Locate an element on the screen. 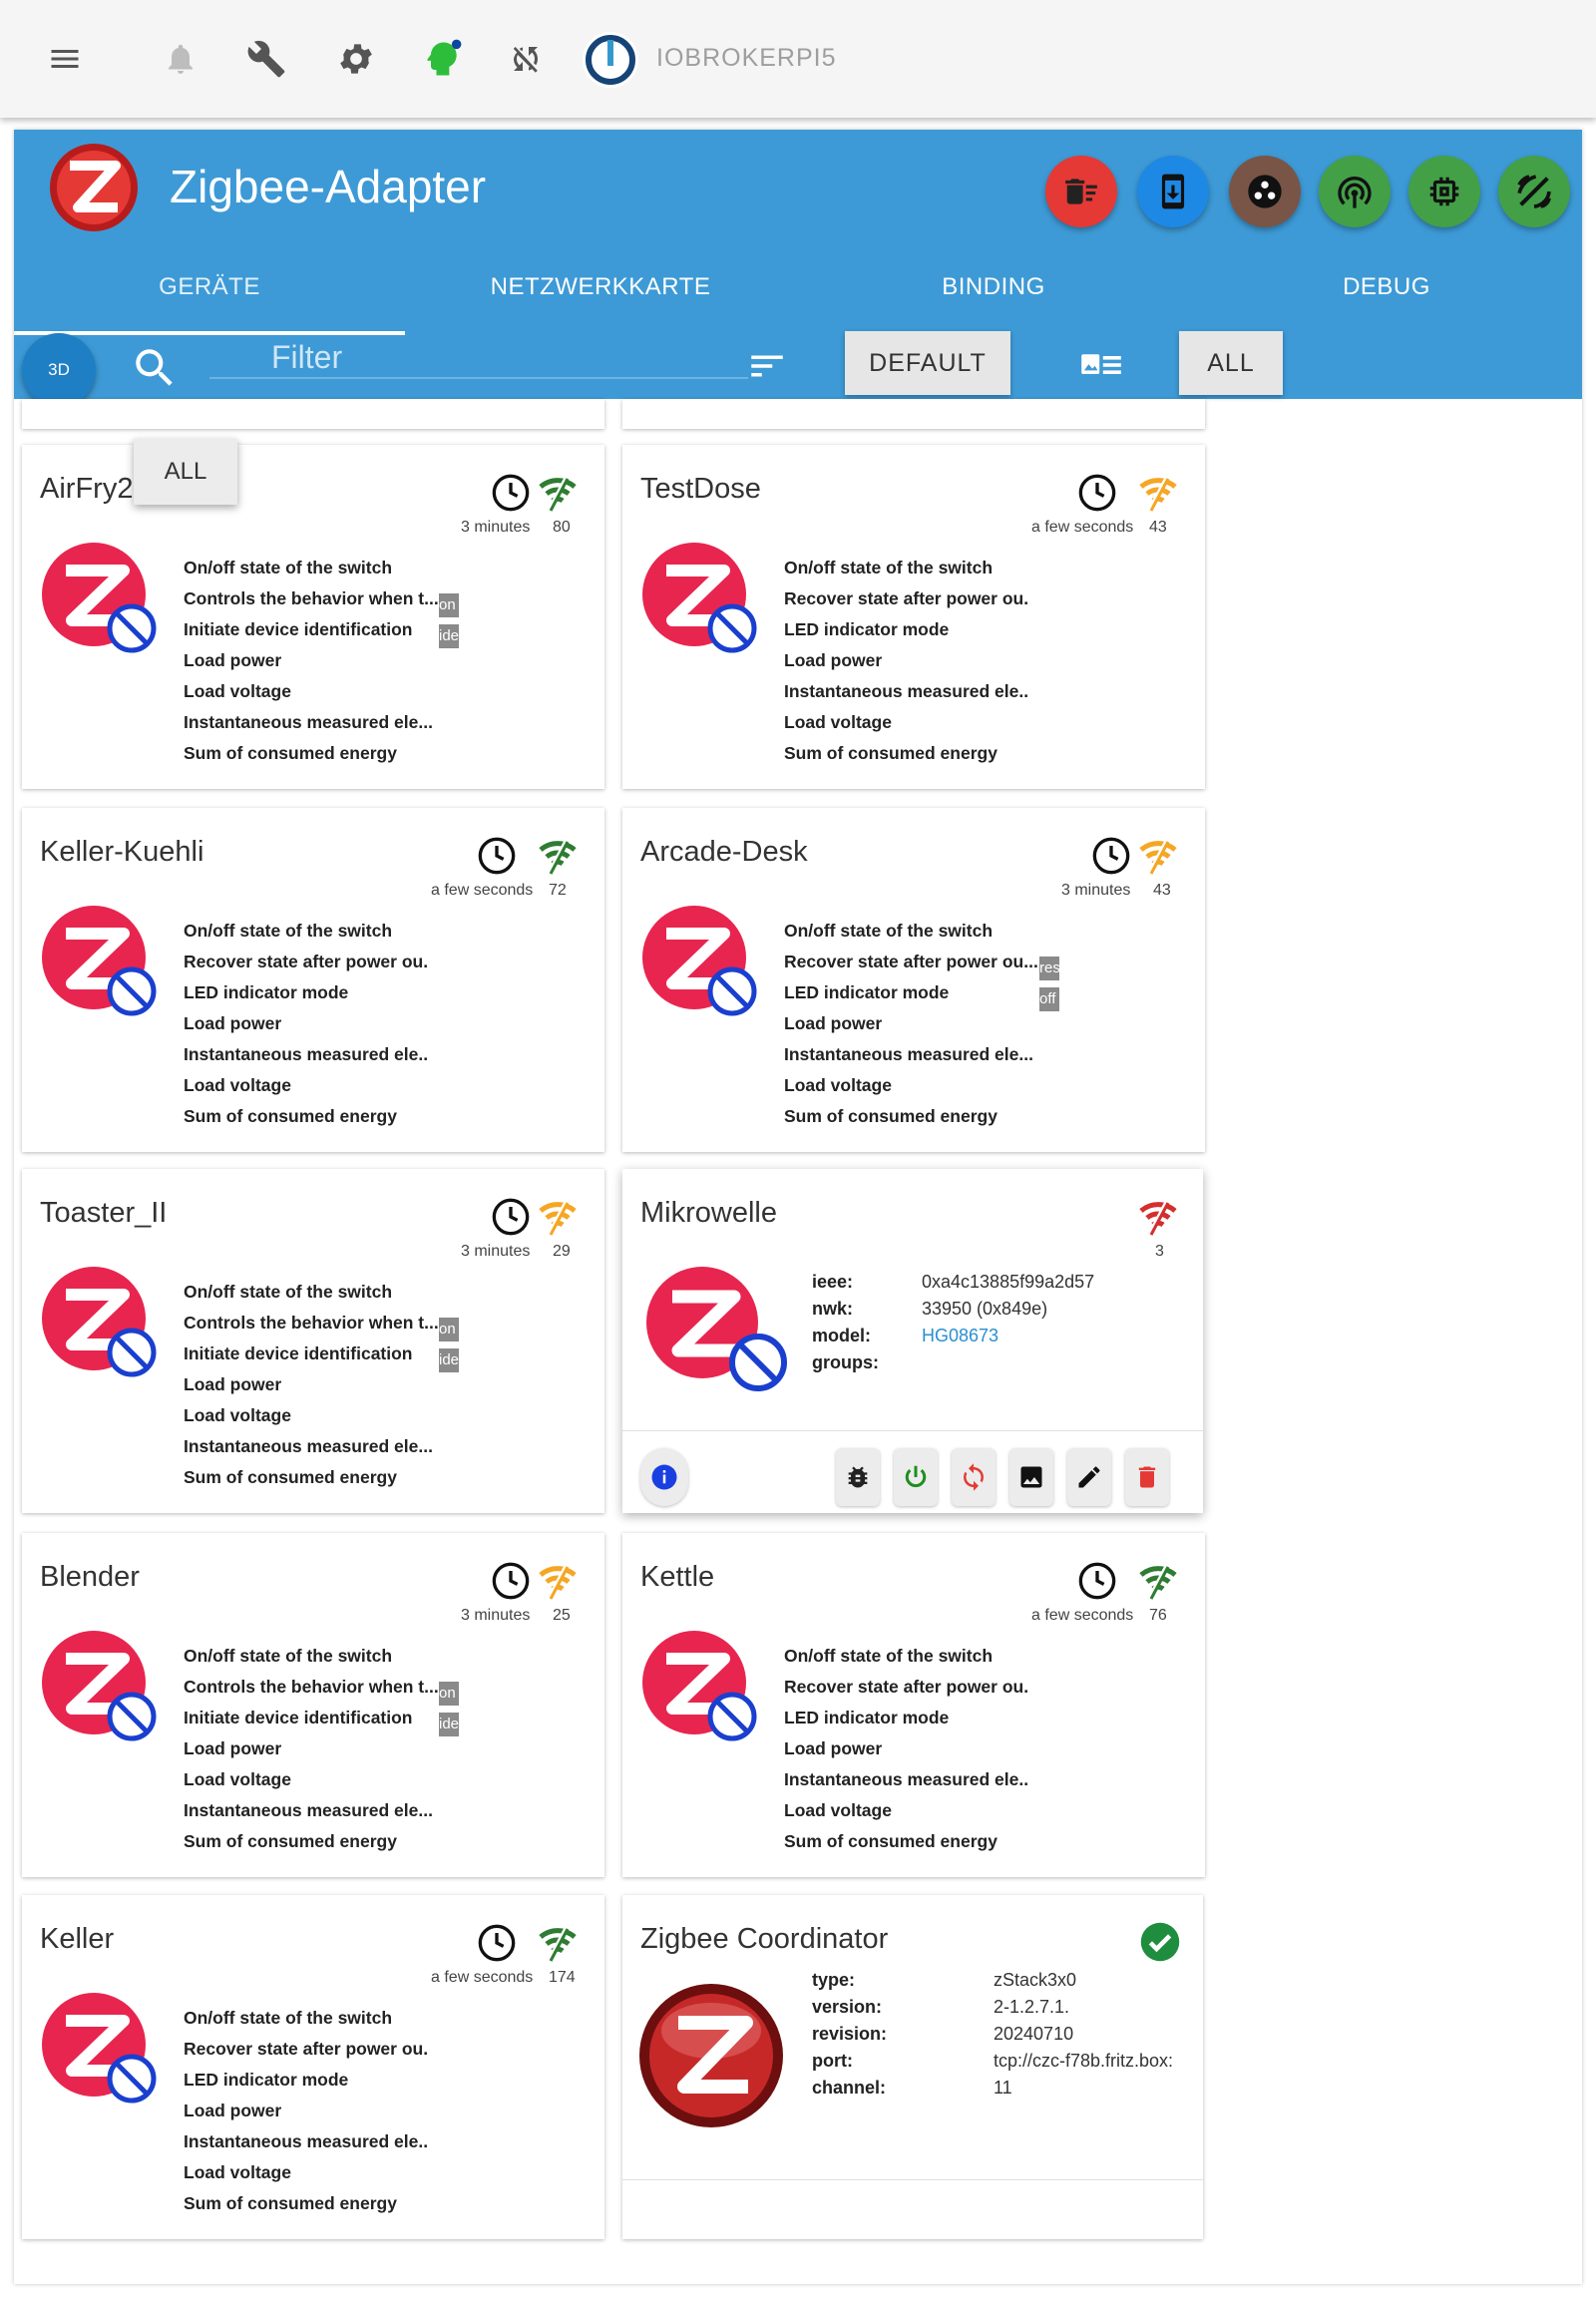  tab-debug: DEBUG is located at coordinates (1386, 287).